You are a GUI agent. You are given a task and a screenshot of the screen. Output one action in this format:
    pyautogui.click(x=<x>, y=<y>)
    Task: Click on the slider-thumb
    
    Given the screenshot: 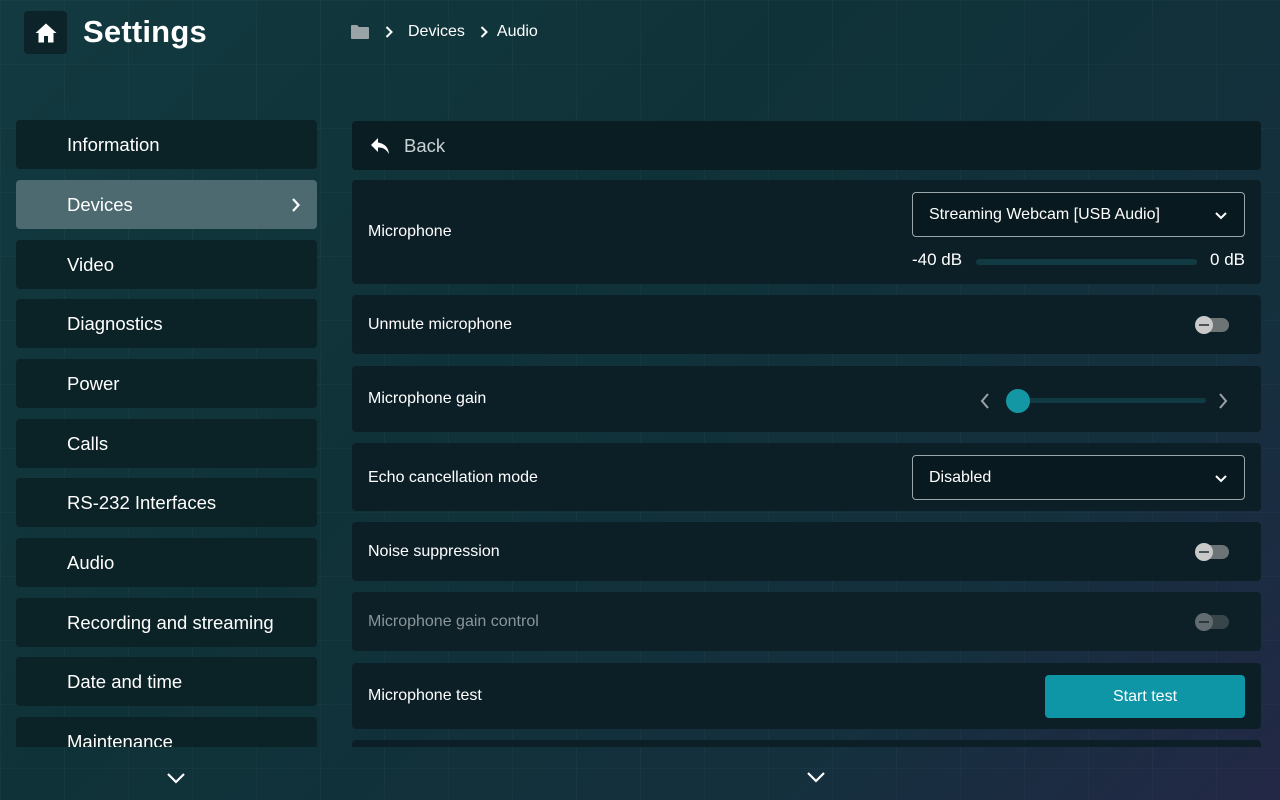 What is the action you would take?
    pyautogui.click(x=1017, y=401)
    